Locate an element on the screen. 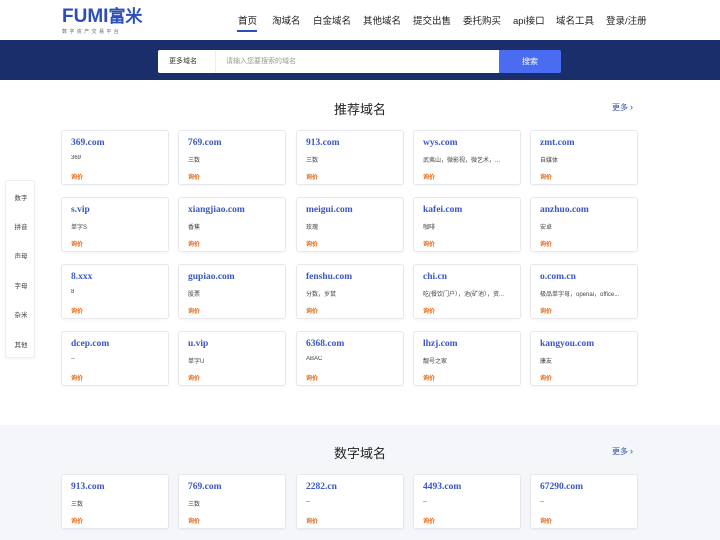 This screenshot has width=720, height=540. nav-commission-buy: 委托购买 is located at coordinates (482, 20).